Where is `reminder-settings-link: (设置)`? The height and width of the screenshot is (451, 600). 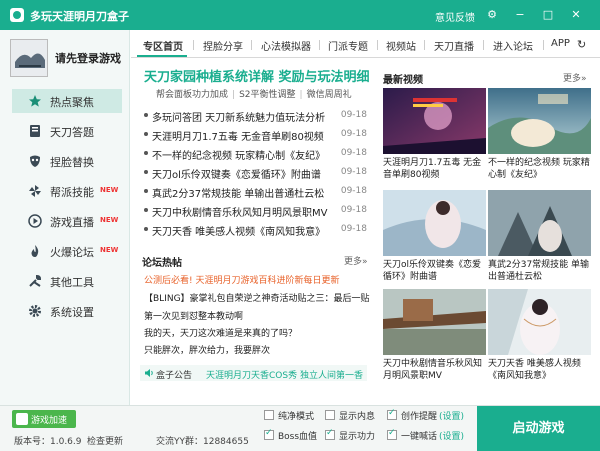
reminder-settings-link: (设置) is located at coordinates (451, 417).